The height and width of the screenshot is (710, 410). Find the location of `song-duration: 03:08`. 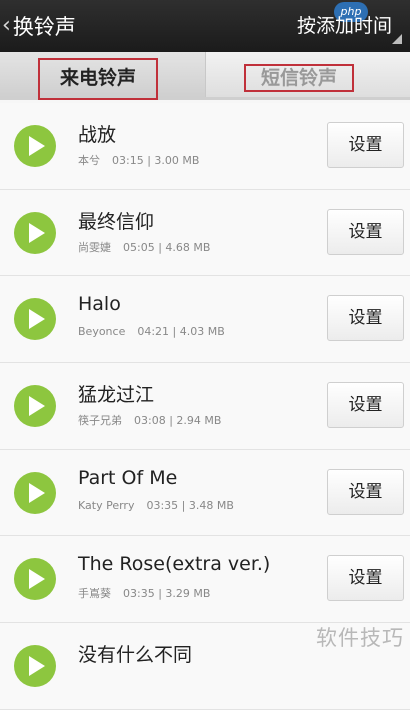

song-duration: 03:08 is located at coordinates (150, 421).